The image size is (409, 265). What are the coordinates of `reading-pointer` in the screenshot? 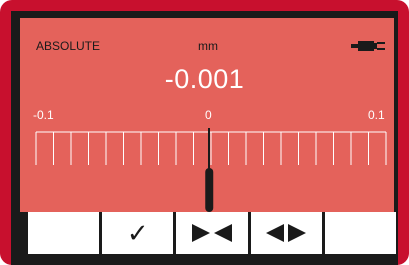 It's located at (209, 190).